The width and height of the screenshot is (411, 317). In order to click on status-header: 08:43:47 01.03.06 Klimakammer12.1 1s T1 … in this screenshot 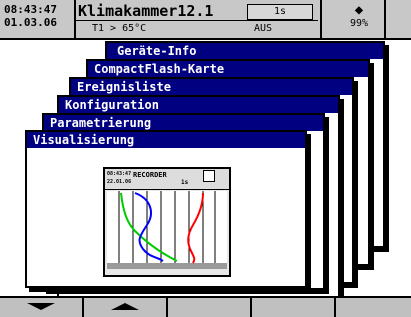, I will do `click(205, 20)`.